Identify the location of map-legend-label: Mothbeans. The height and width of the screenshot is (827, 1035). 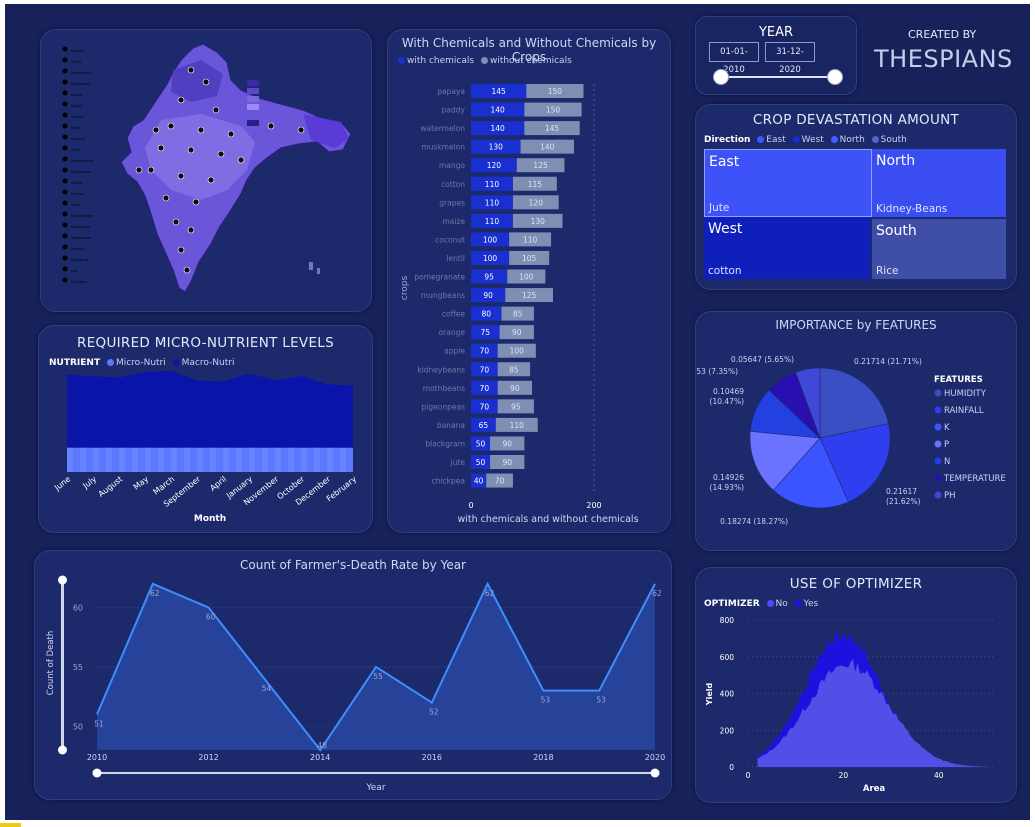
(80, 227).